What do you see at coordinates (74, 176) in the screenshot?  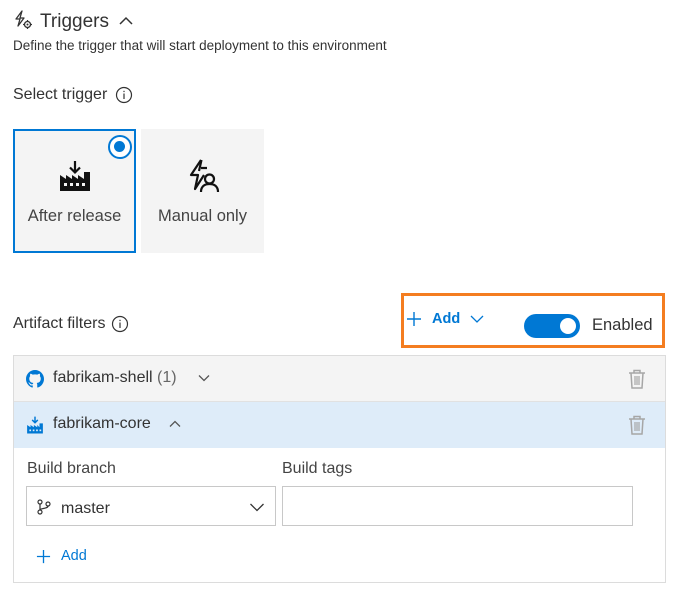 I see `build-release-icon` at bounding box center [74, 176].